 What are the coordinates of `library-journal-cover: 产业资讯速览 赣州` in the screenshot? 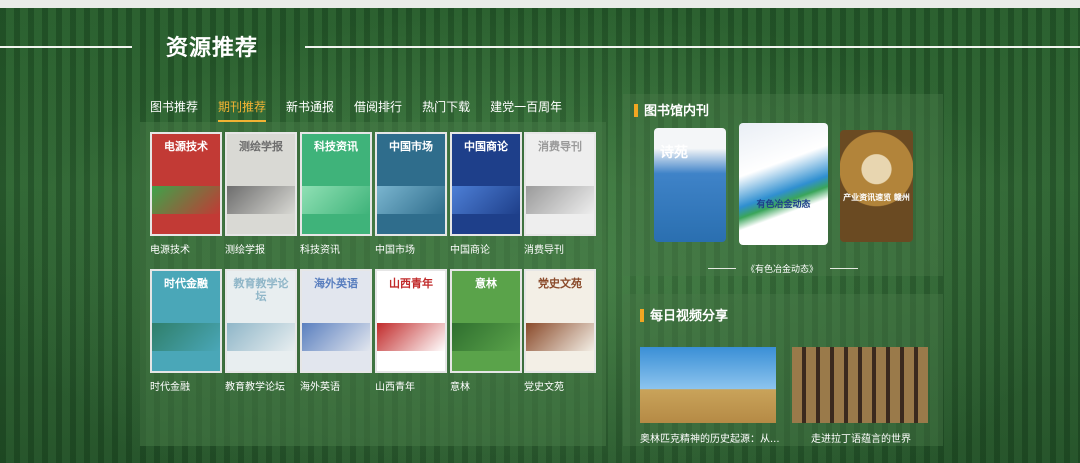 It's located at (876, 186).